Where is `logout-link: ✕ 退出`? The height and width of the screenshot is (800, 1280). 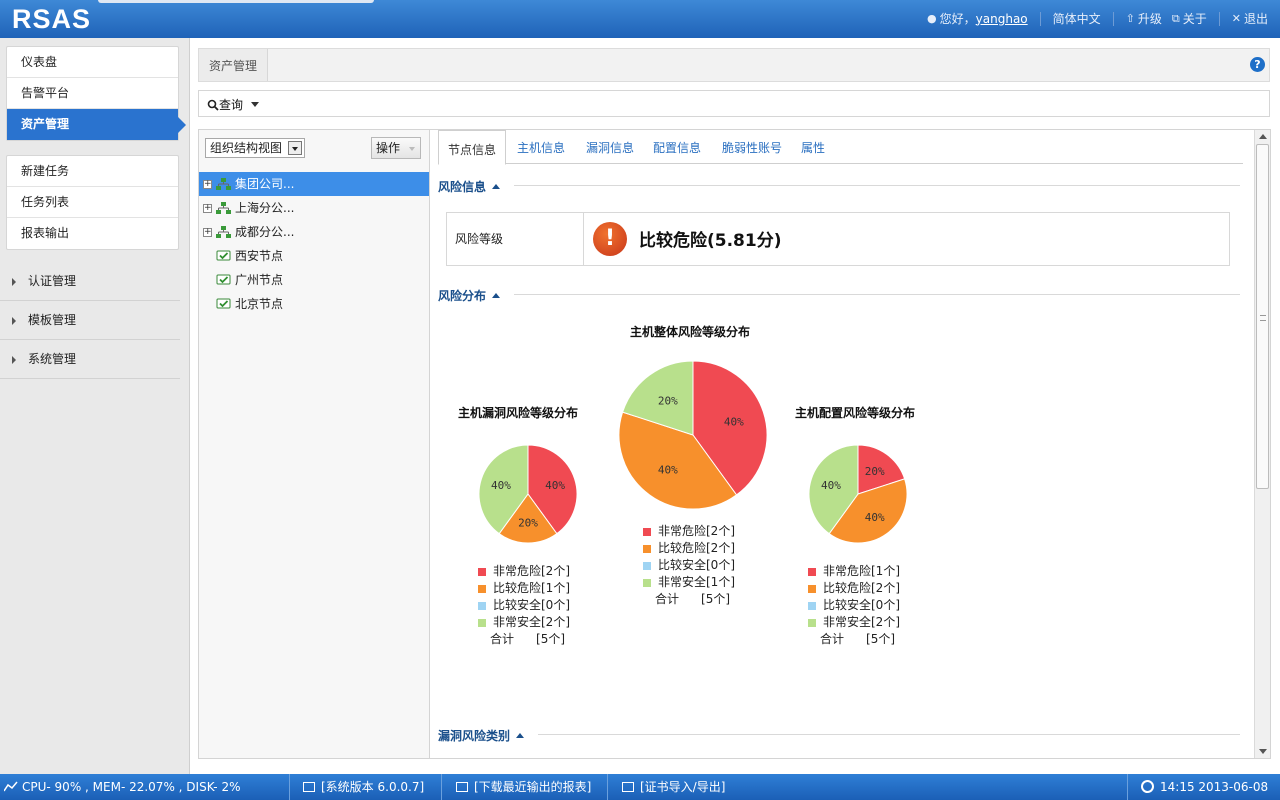
logout-link: ✕ 退出 is located at coordinates (1250, 18).